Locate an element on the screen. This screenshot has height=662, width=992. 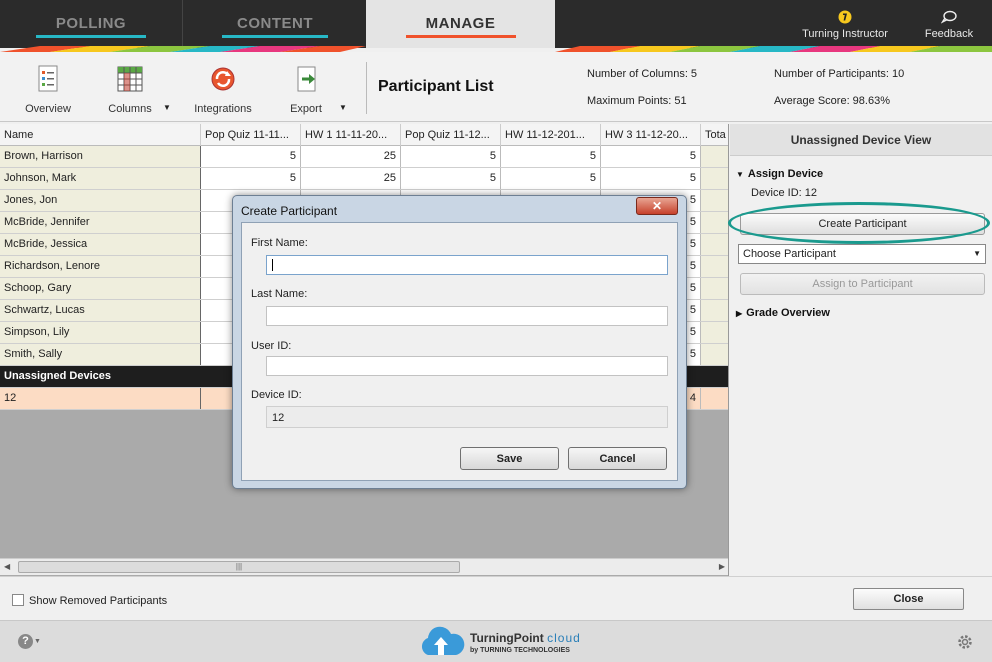
close-button: Close is located at coordinates (908, 599).